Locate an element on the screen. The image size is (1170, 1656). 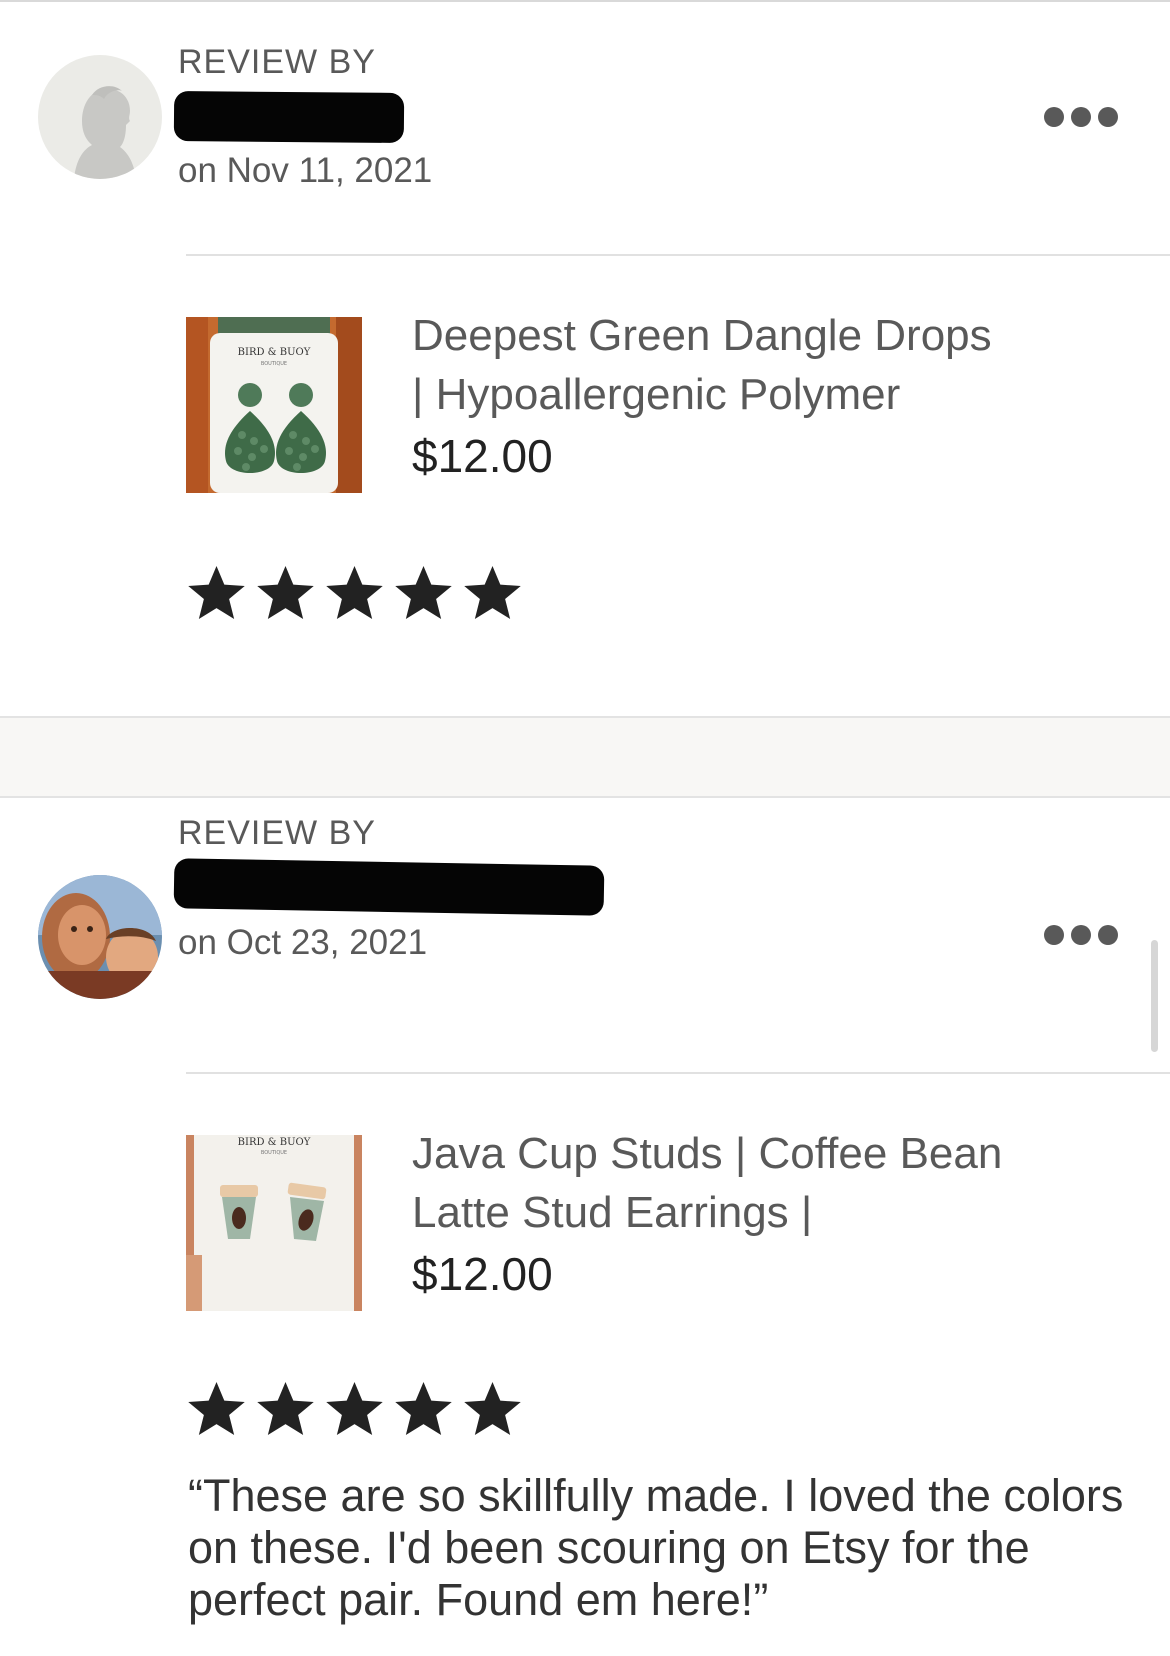
product-title-line-2: Latte Stud Earrings | is located at coordinates (612, 1212).